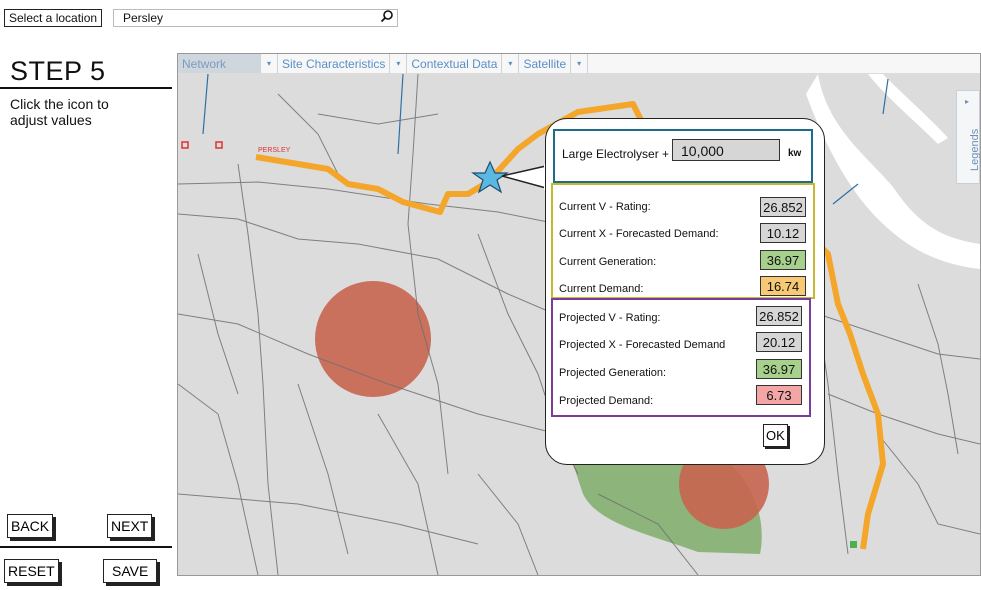 This screenshot has height=590, width=981. What do you see at coordinates (616, 154) in the screenshot?
I see `electrolyser-label: Large Electrolyser +` at bounding box center [616, 154].